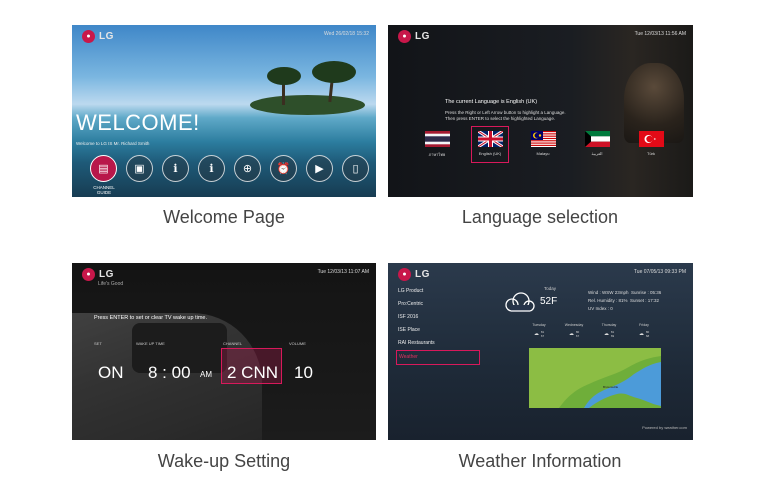  I want to click on malaysia-flag, so click(543, 139).